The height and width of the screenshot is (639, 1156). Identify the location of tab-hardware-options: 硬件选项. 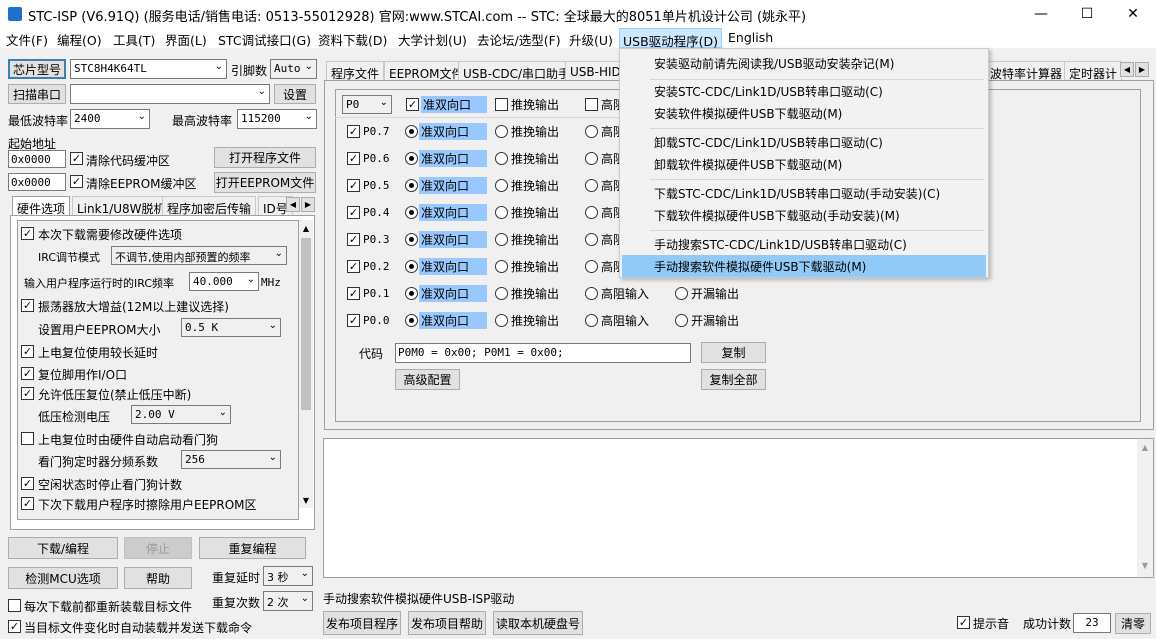
(41, 206).